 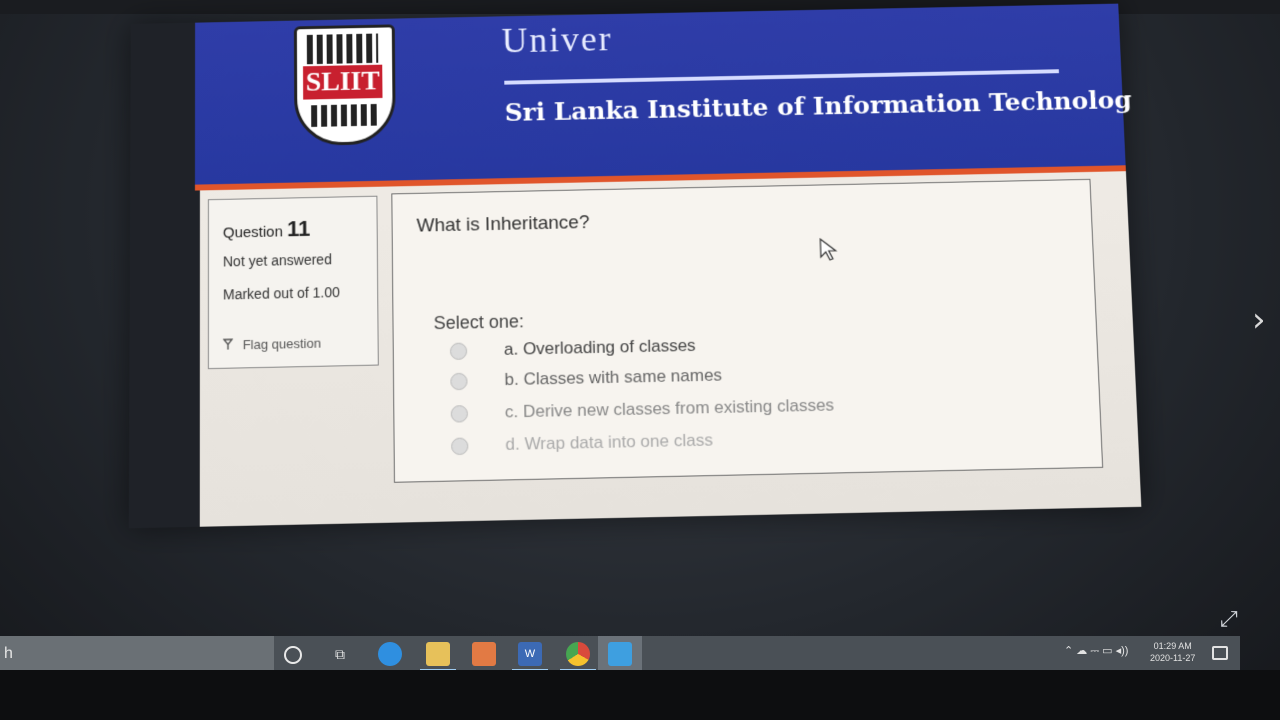 I want to click on monitor-bezel-bottom, so click(x=640, y=695).